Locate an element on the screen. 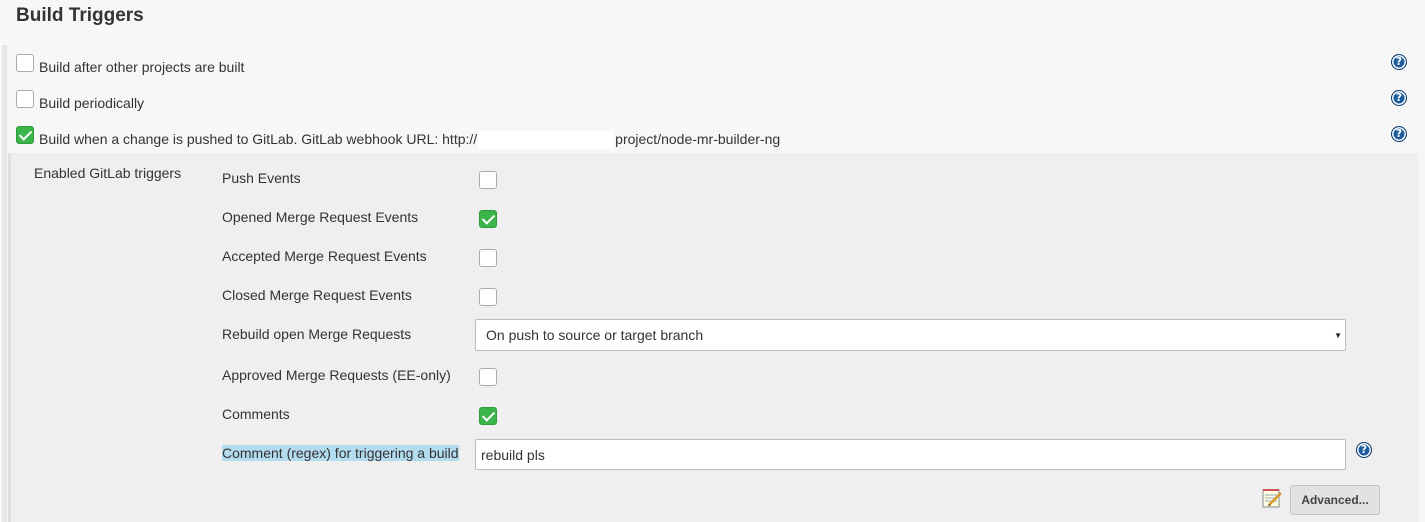  accepted-mr-events-label: Accepted Merge Request Events is located at coordinates (324, 256).